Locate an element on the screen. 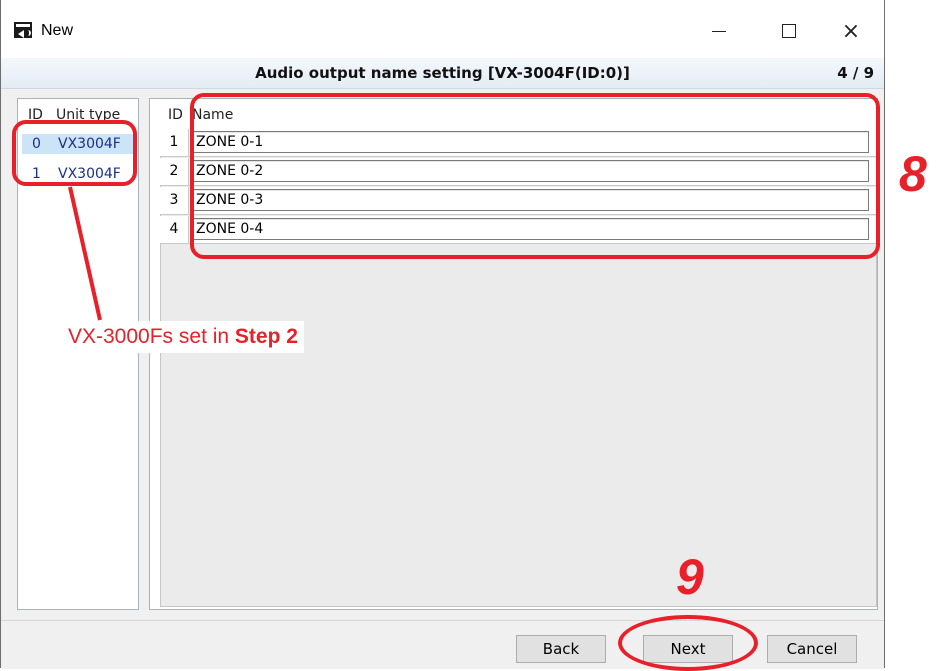 The image size is (937, 671). zone-name-input: ZONE 0-3 is located at coordinates (530, 200).